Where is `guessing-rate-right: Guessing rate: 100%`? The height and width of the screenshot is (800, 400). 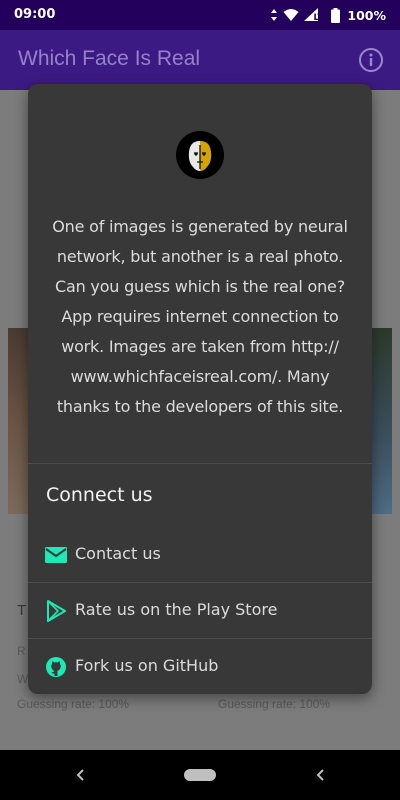
guessing-rate-right: Guessing rate: 100% is located at coordinates (274, 704).